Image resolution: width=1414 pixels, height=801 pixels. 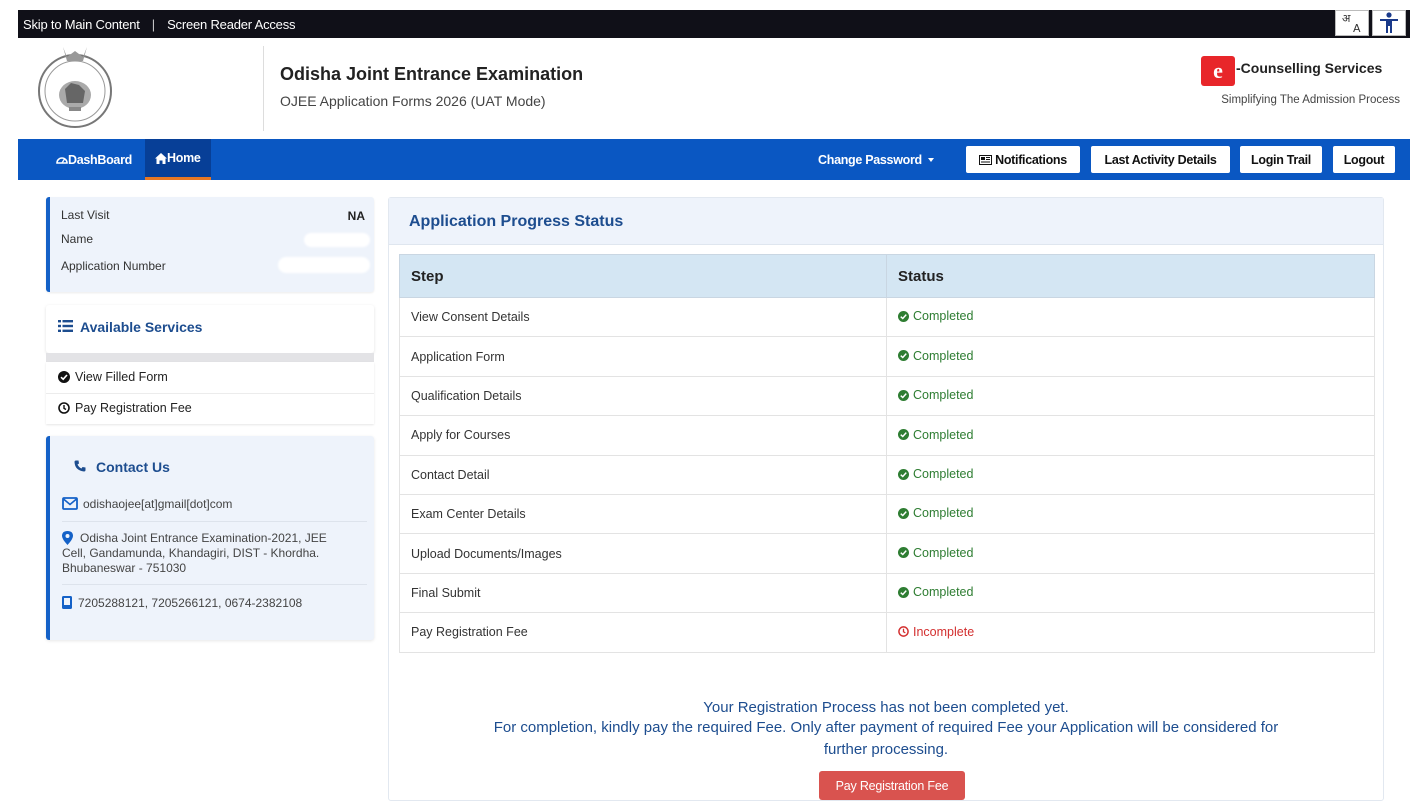 I want to click on e-logo: e, so click(x=1218, y=71).